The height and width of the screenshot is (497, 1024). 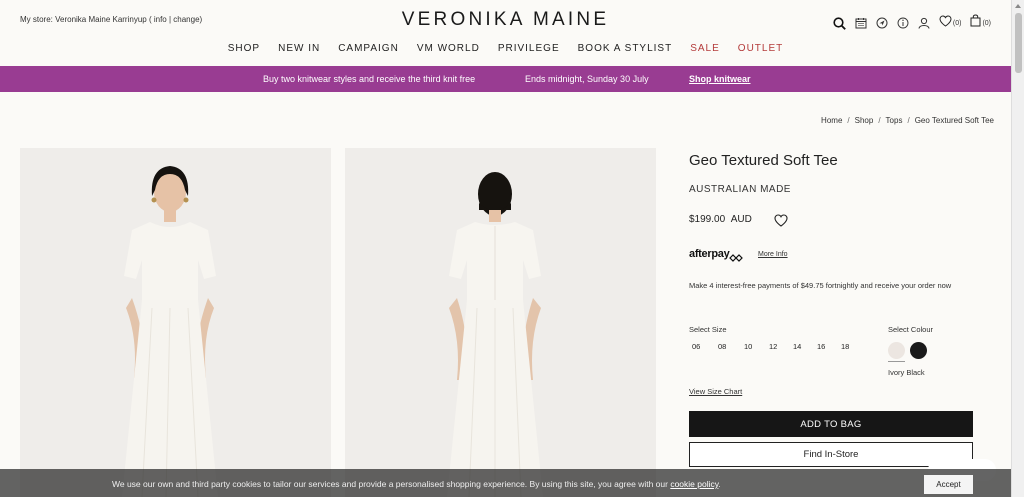 What do you see at coordinates (299, 48) in the screenshot?
I see `nav-item-new-in: NEW IN` at bounding box center [299, 48].